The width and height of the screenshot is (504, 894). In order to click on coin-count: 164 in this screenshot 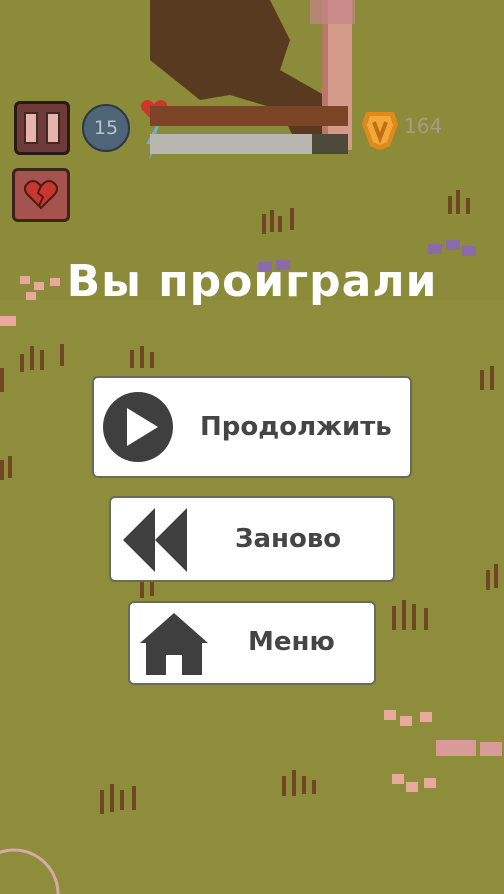, I will do `click(423, 126)`.